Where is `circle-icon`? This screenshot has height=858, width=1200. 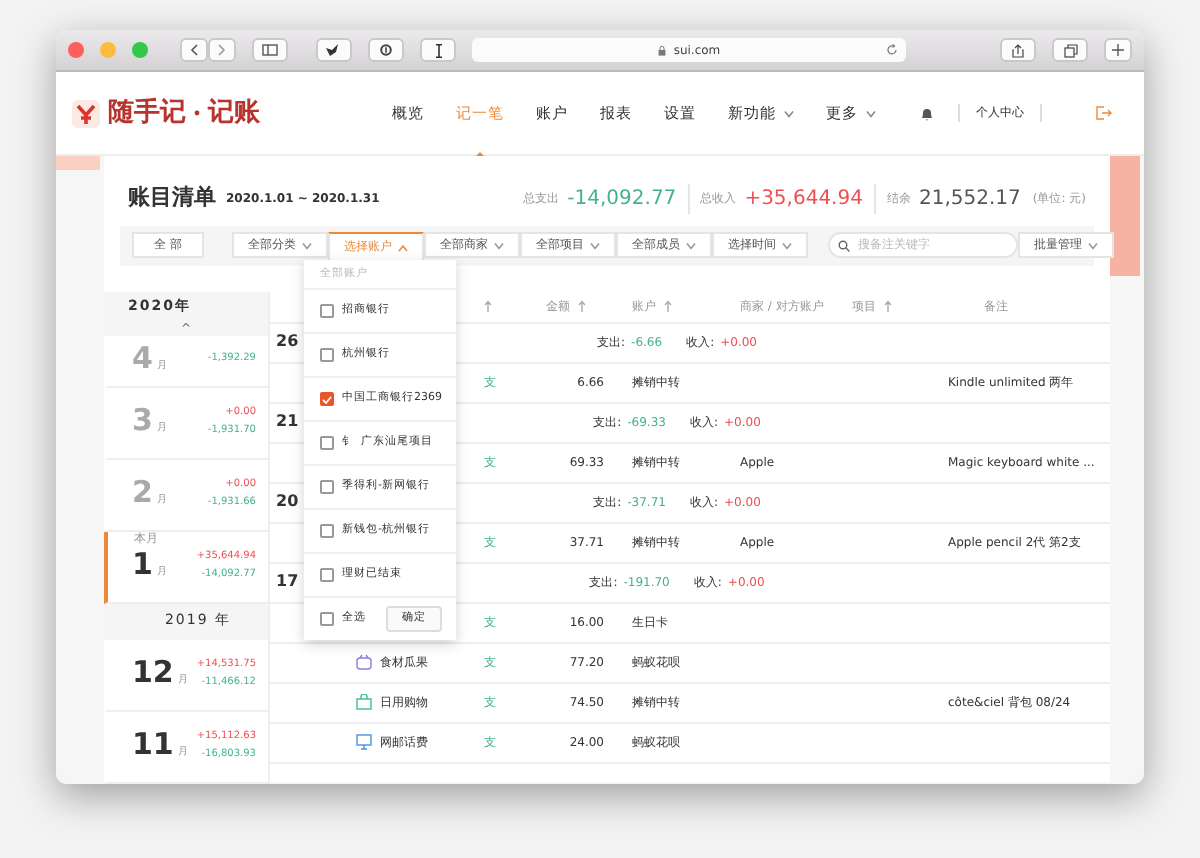
circle-icon is located at coordinates (386, 50).